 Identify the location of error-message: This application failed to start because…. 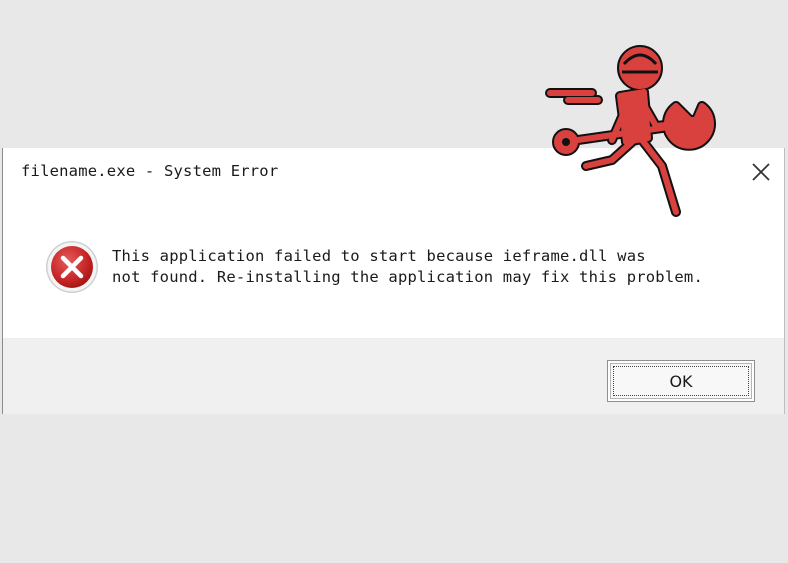
(407, 267).